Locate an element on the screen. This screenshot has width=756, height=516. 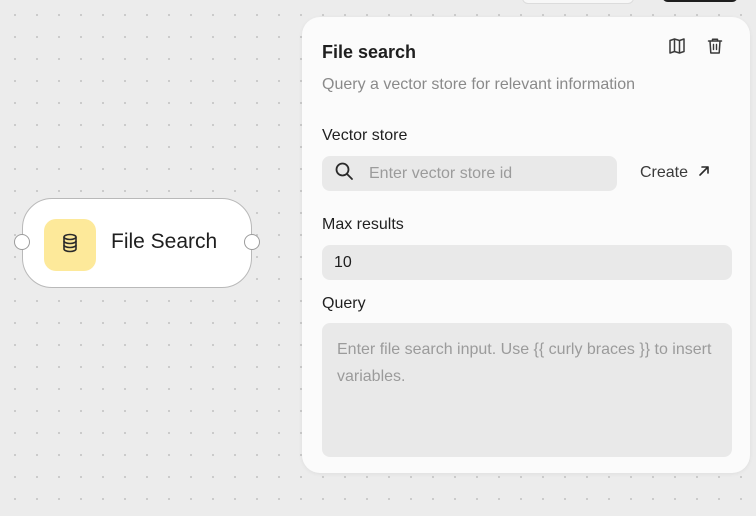
query-label: Query is located at coordinates (344, 303).